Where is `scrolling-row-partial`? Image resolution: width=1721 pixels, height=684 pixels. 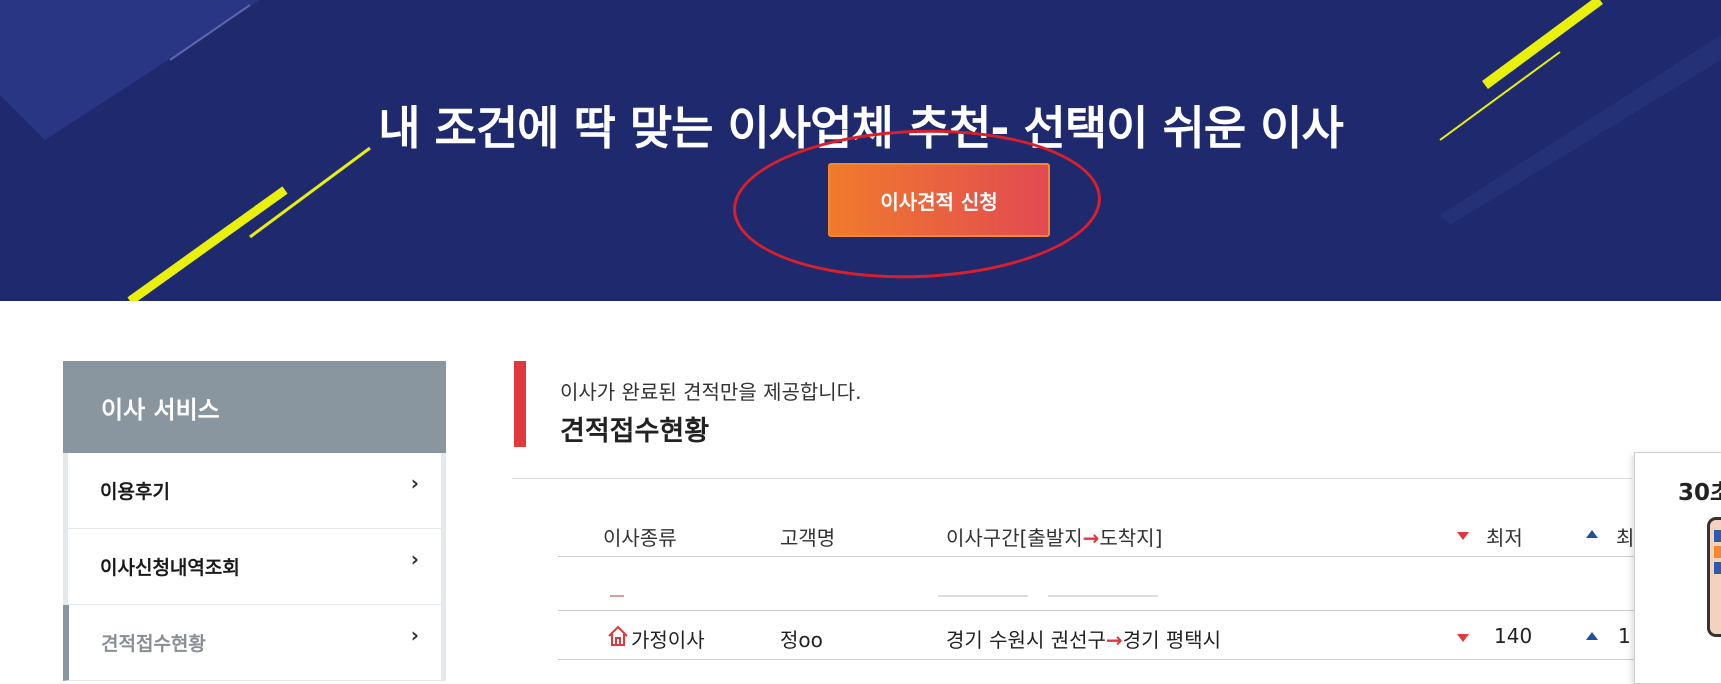 scrolling-row-partial is located at coordinates (1098, 602).